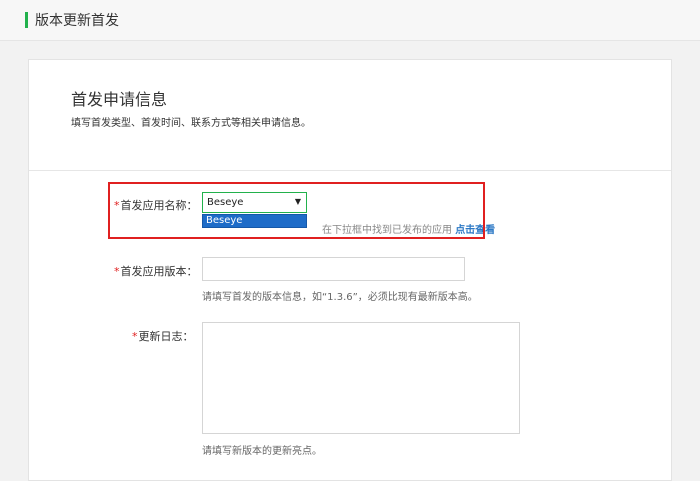 The width and height of the screenshot is (700, 481). Describe the element at coordinates (361, 378) in the screenshot. I see `changelog-textarea` at that location.